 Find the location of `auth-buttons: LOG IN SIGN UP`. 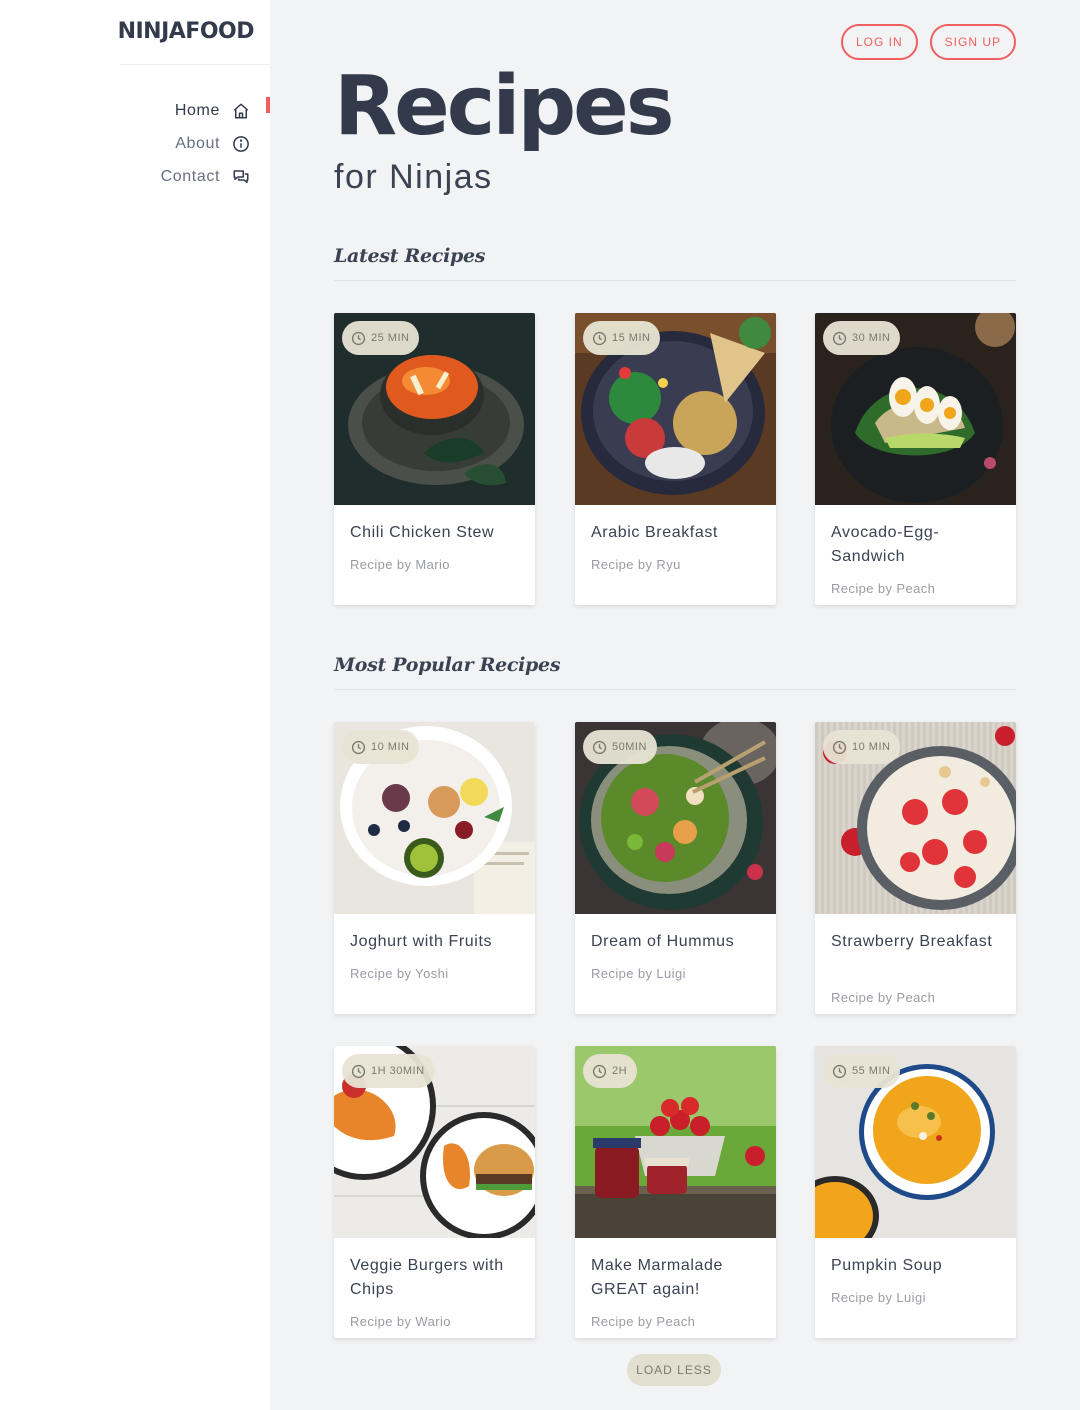

auth-buttons: LOG IN SIGN UP is located at coordinates (928, 42).